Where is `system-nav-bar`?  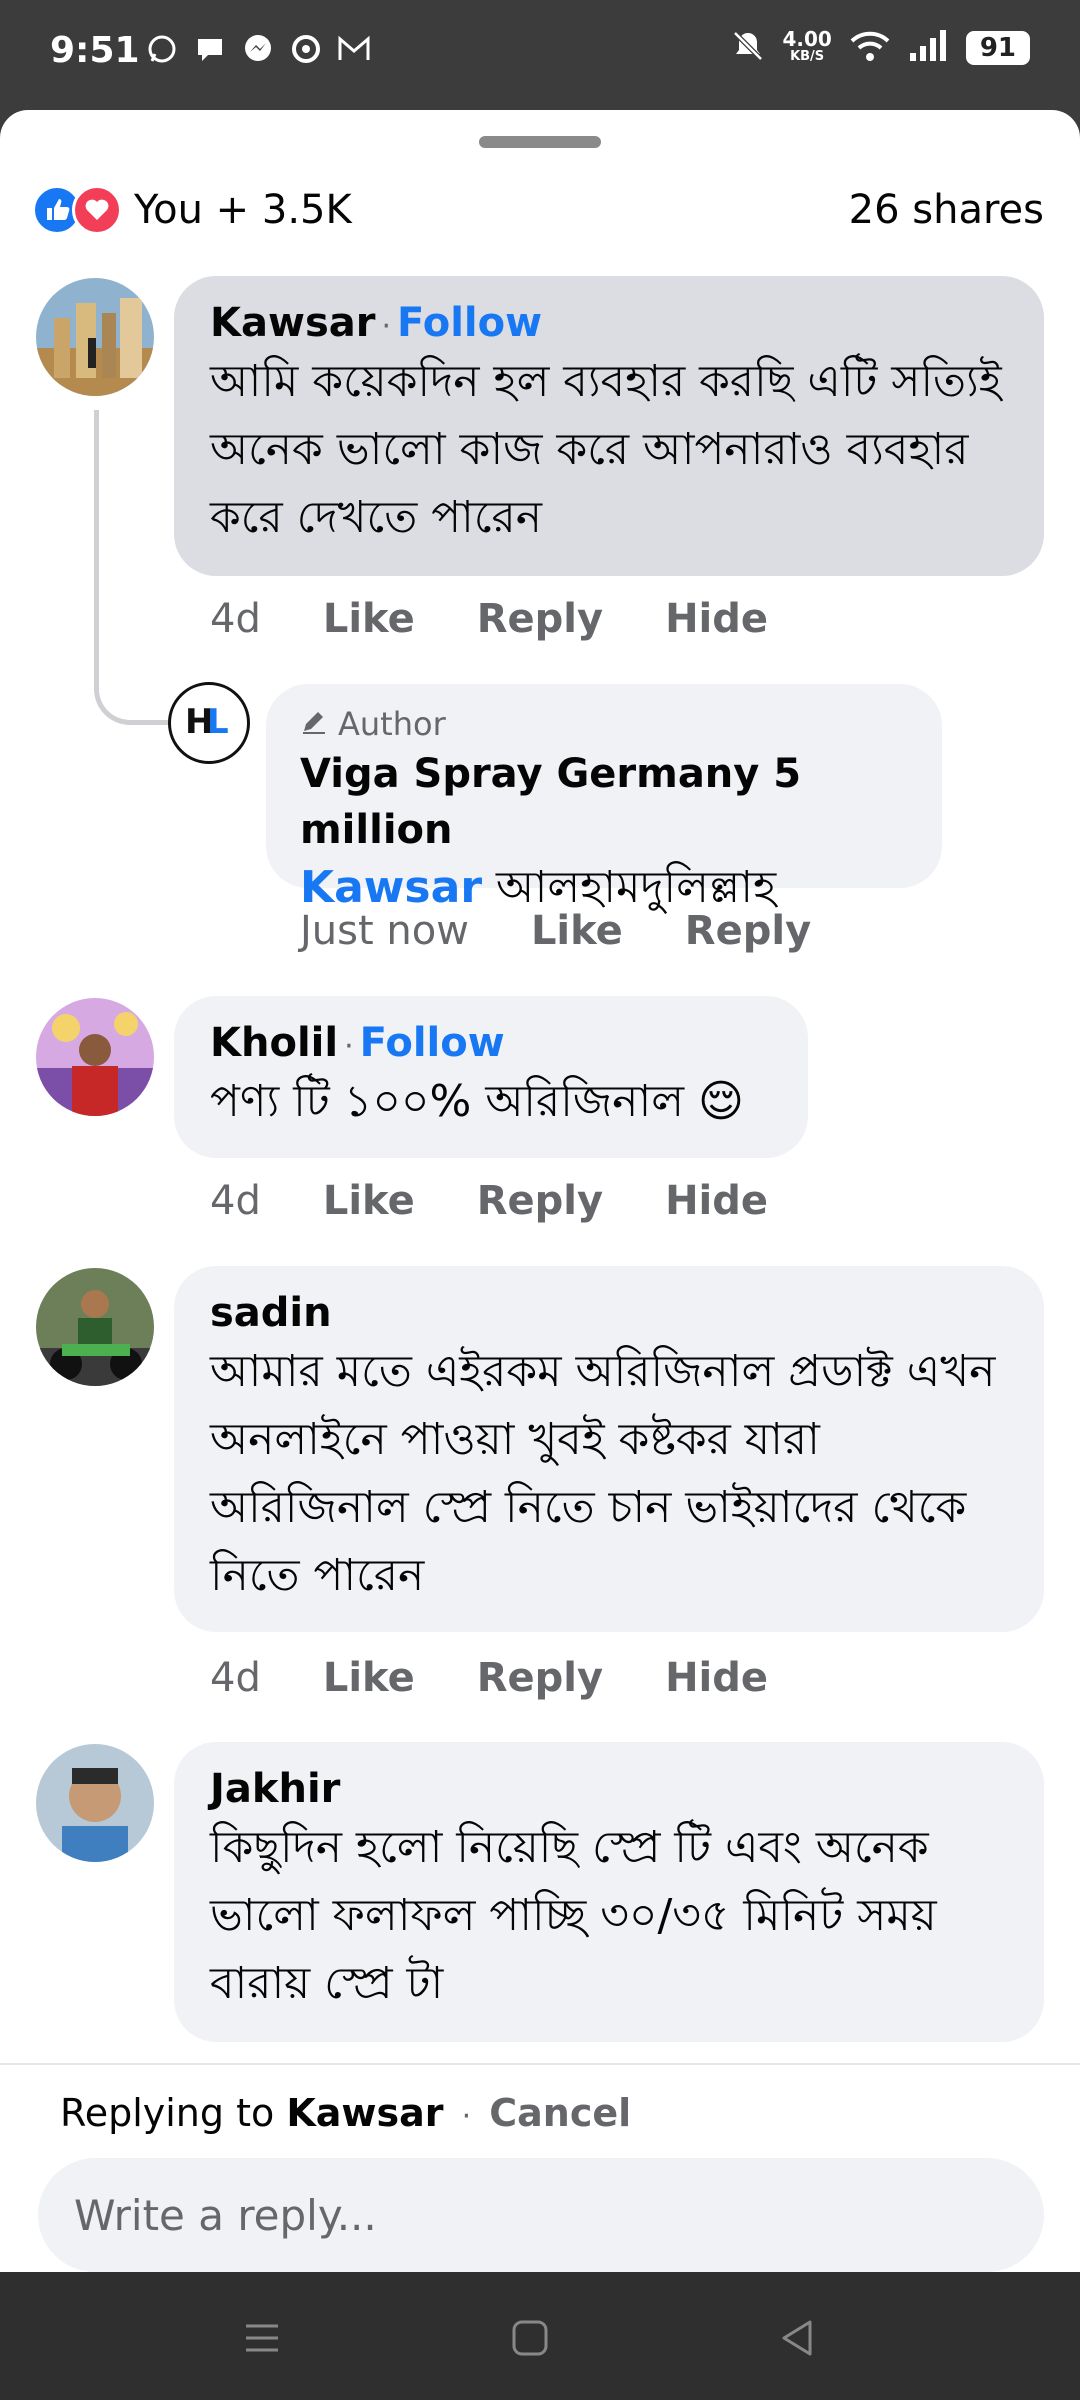 system-nav-bar is located at coordinates (540, 2336).